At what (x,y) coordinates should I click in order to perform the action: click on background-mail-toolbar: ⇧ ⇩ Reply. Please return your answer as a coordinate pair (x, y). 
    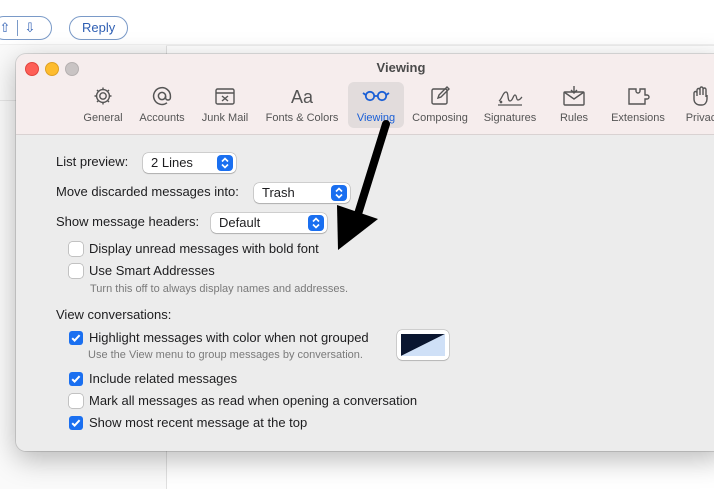
    Looking at the image, I should click on (357, 22).